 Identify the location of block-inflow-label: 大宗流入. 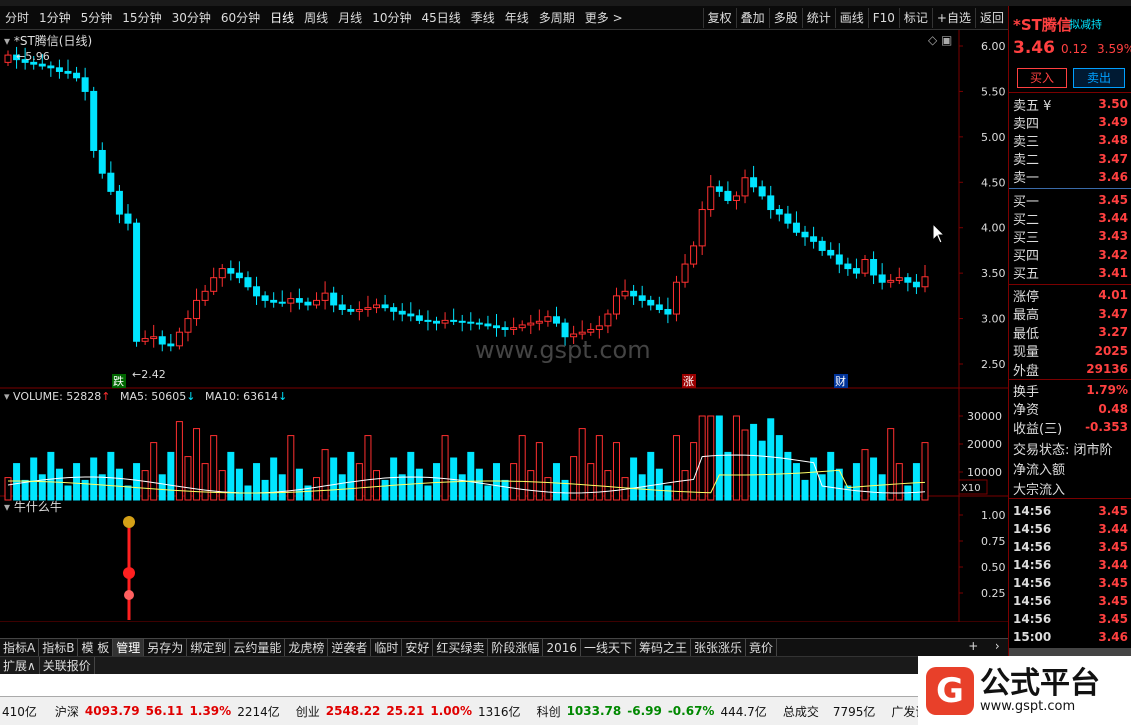
(1039, 490).